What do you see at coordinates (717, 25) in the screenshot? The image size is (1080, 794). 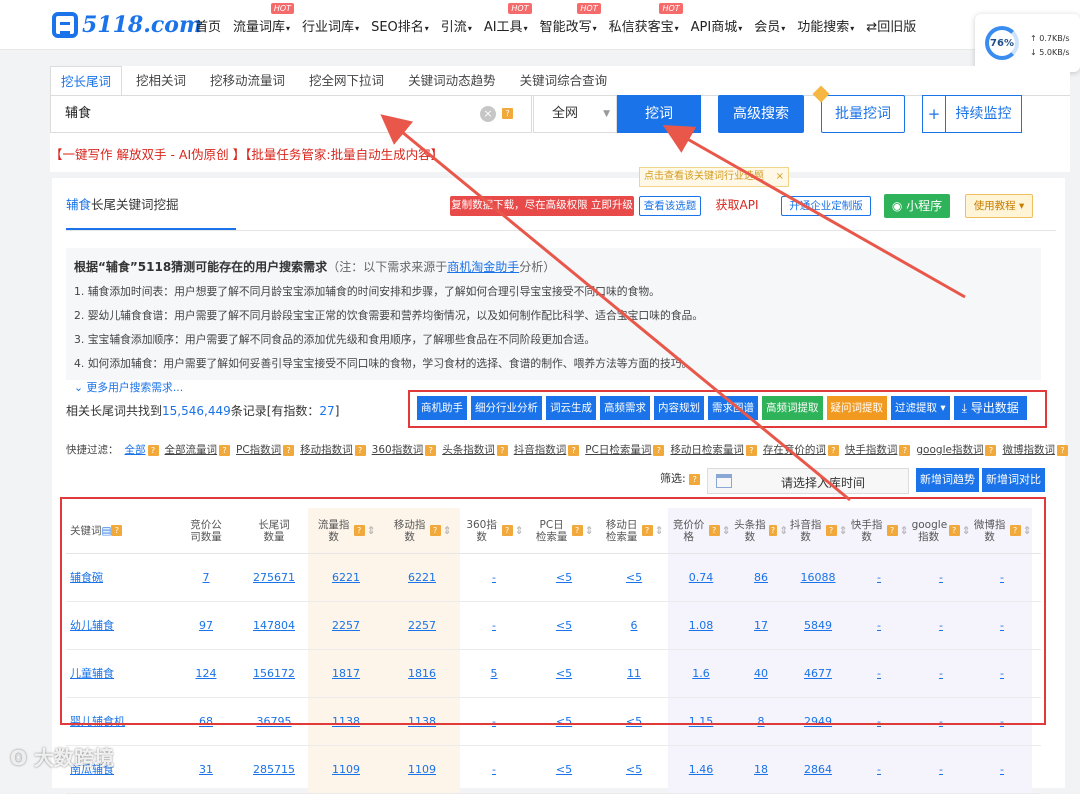 I see `nav-item: API商城▾` at bounding box center [717, 25].